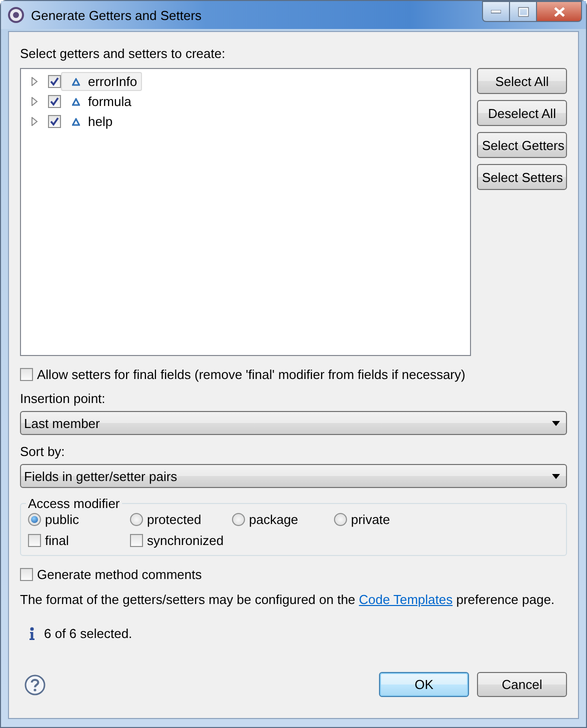 The width and height of the screenshot is (587, 728). I want to click on field-label: Insertion point:, so click(63, 398).